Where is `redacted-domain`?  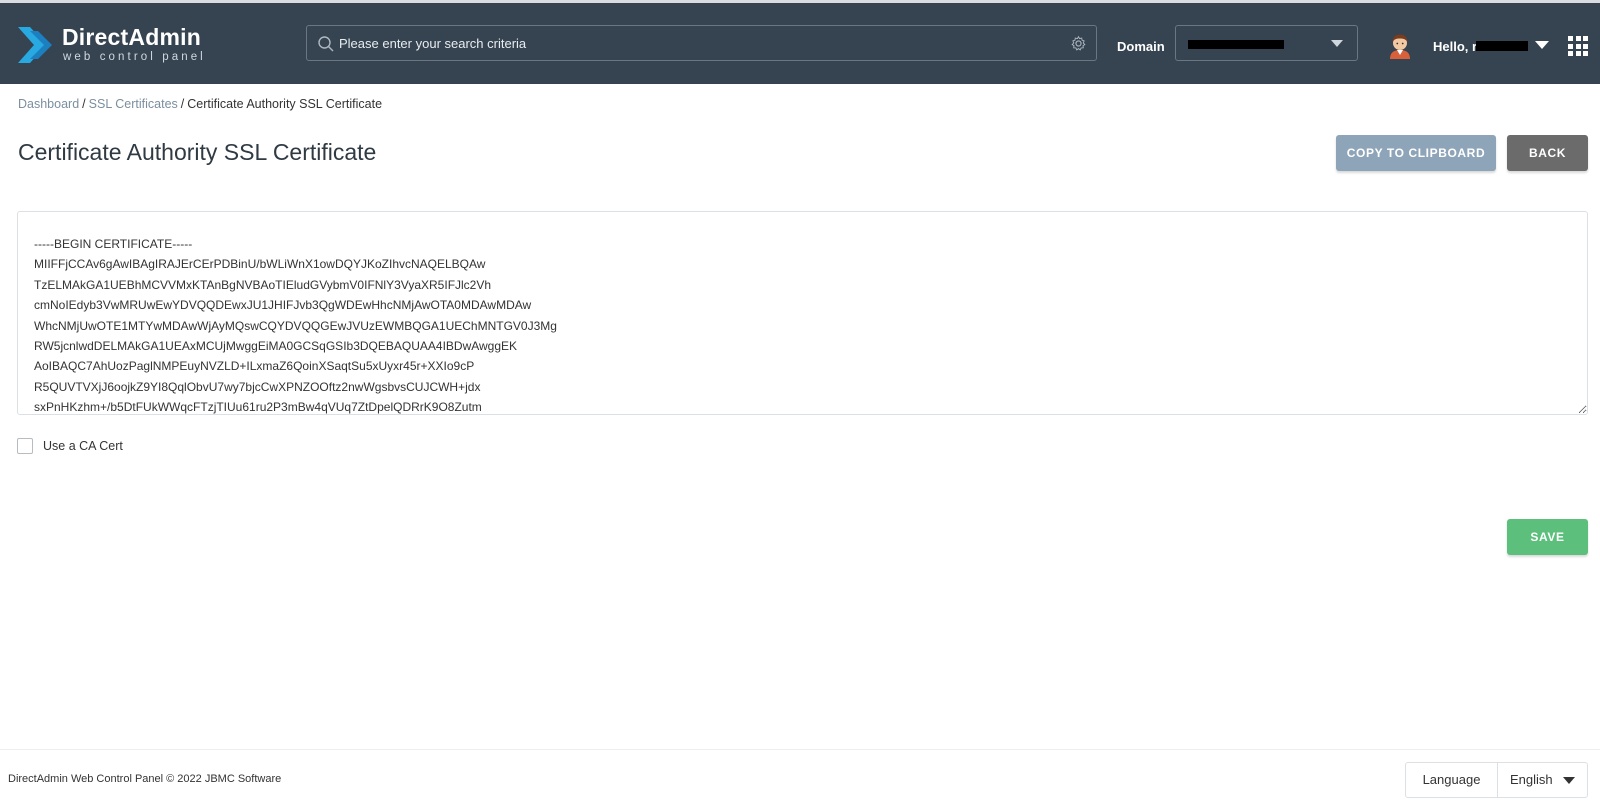
redacted-domain is located at coordinates (1236, 44).